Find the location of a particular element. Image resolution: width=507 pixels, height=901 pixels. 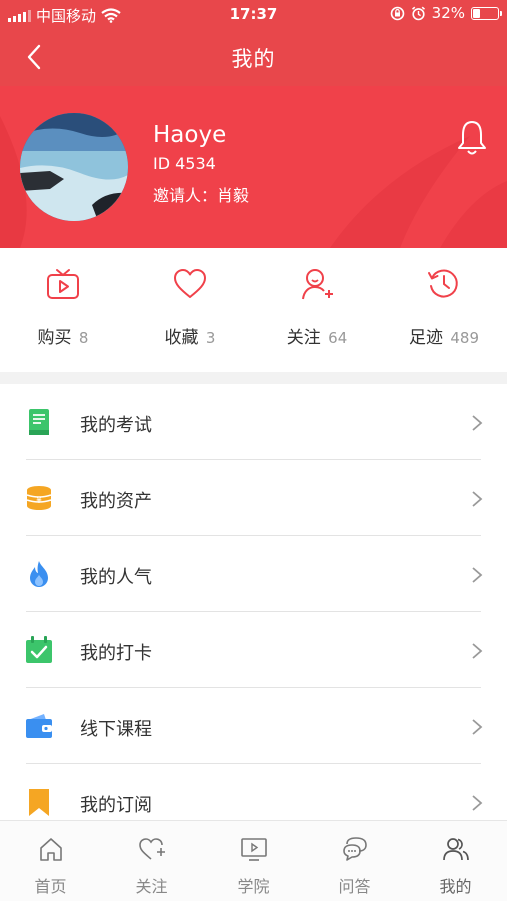

stat-favorites: 收藏 3 is located at coordinates (190, 310).